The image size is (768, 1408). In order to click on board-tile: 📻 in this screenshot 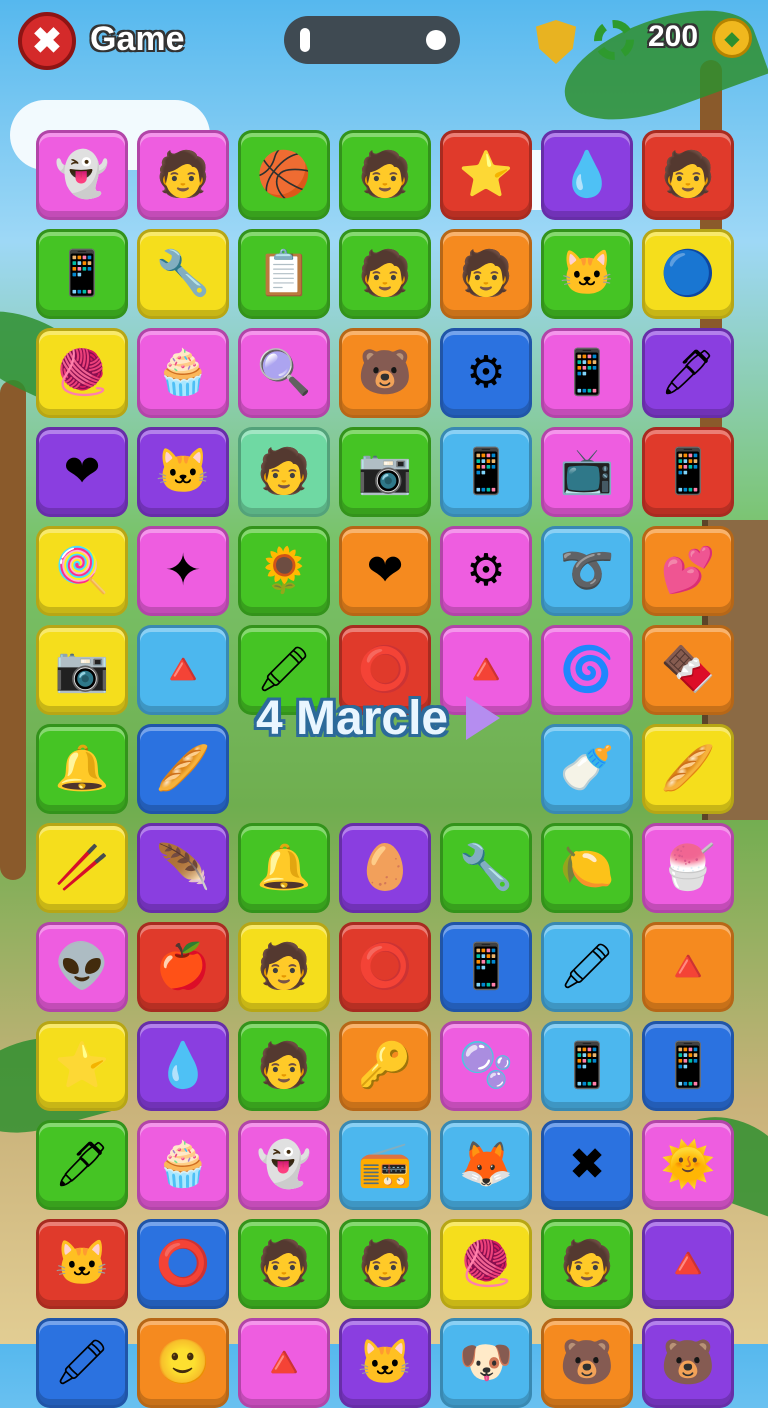, I will do `click(385, 1165)`.